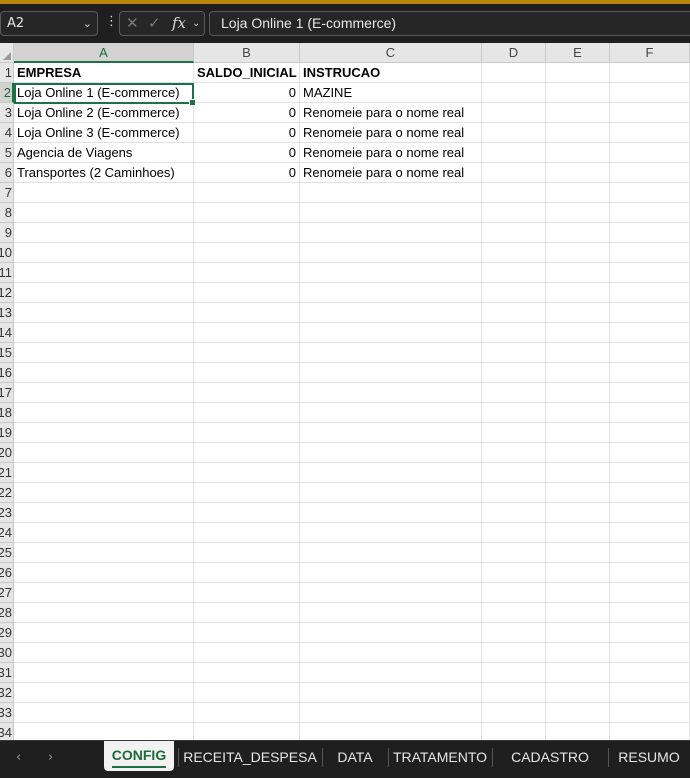 The height and width of the screenshot is (778, 690). I want to click on cell-e32, so click(578, 693).